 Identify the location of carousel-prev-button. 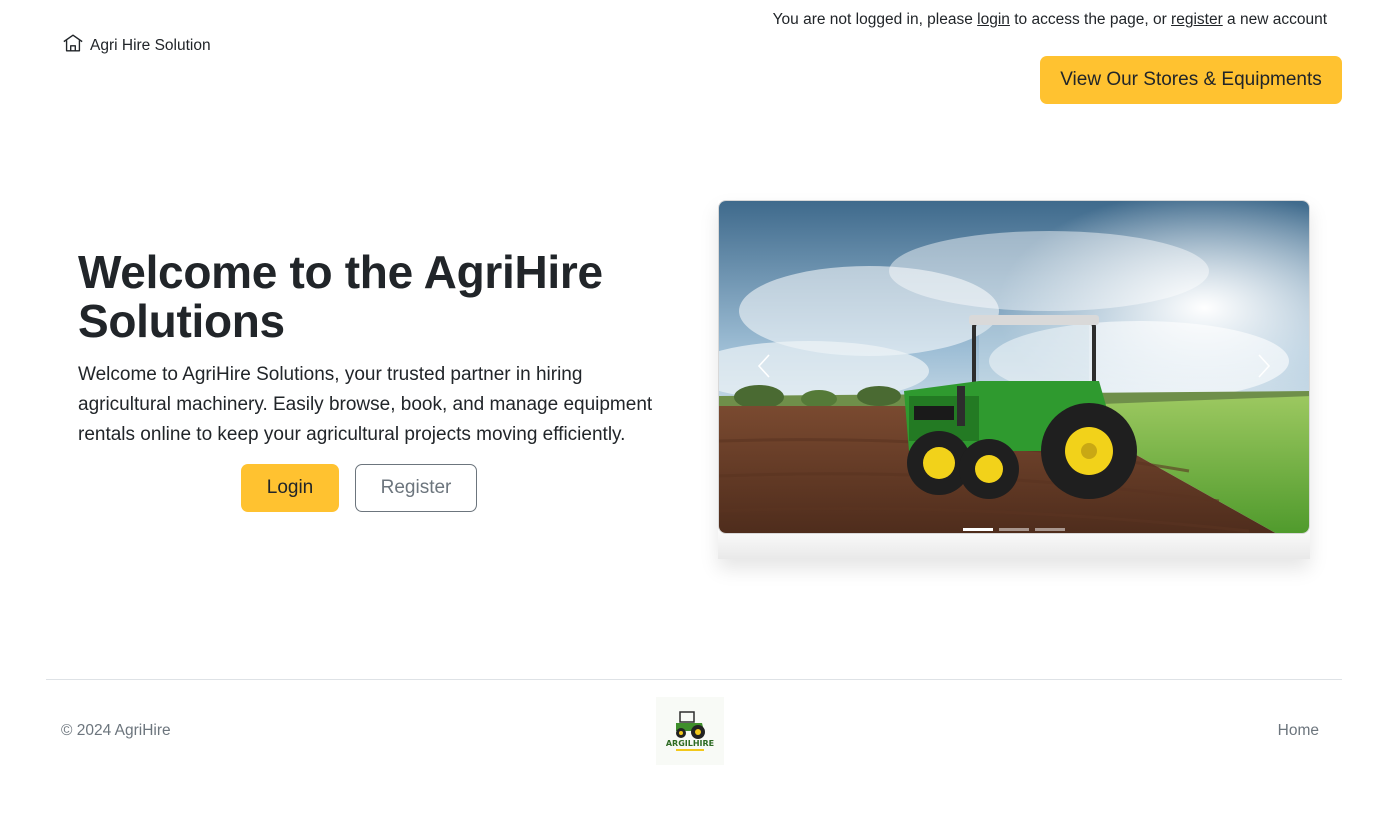
(764, 368).